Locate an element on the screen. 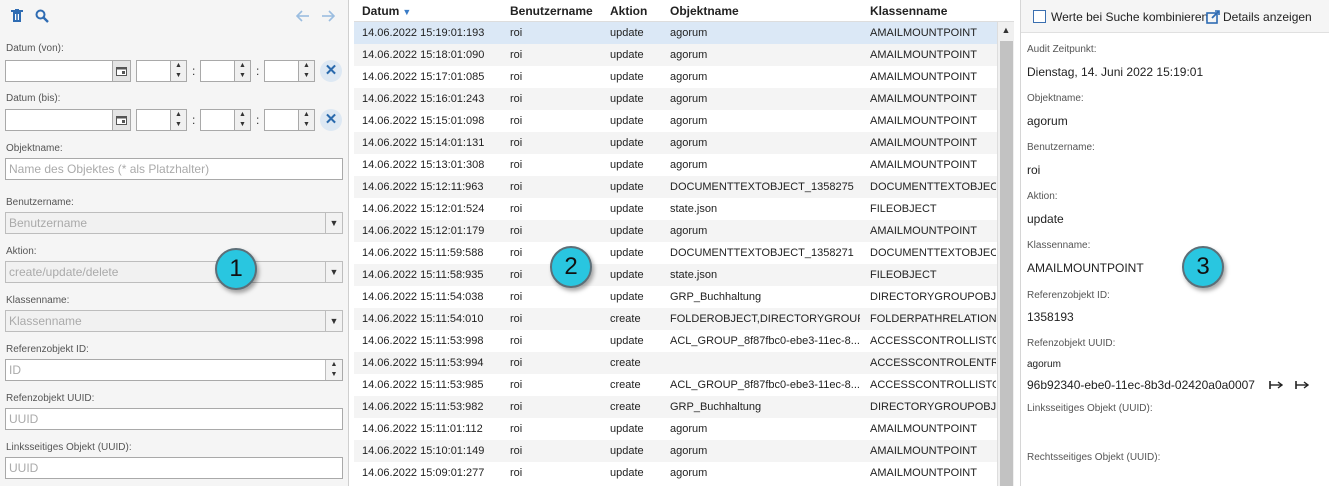 Image resolution: width=1329 pixels, height=486 pixels. detail-klassenname-value: AMAILMOUNTPOINT is located at coordinates (1085, 268).